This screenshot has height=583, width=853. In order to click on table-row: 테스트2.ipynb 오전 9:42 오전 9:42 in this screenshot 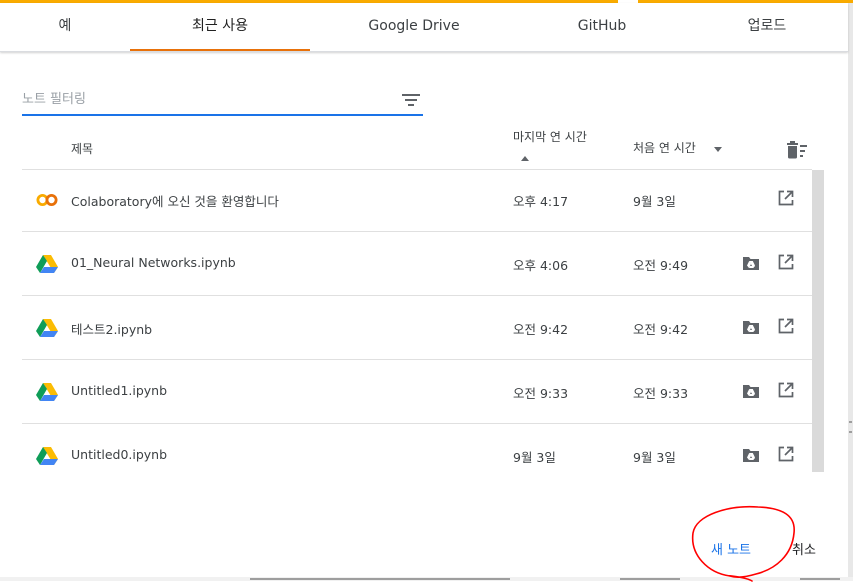, I will do `click(417, 327)`.